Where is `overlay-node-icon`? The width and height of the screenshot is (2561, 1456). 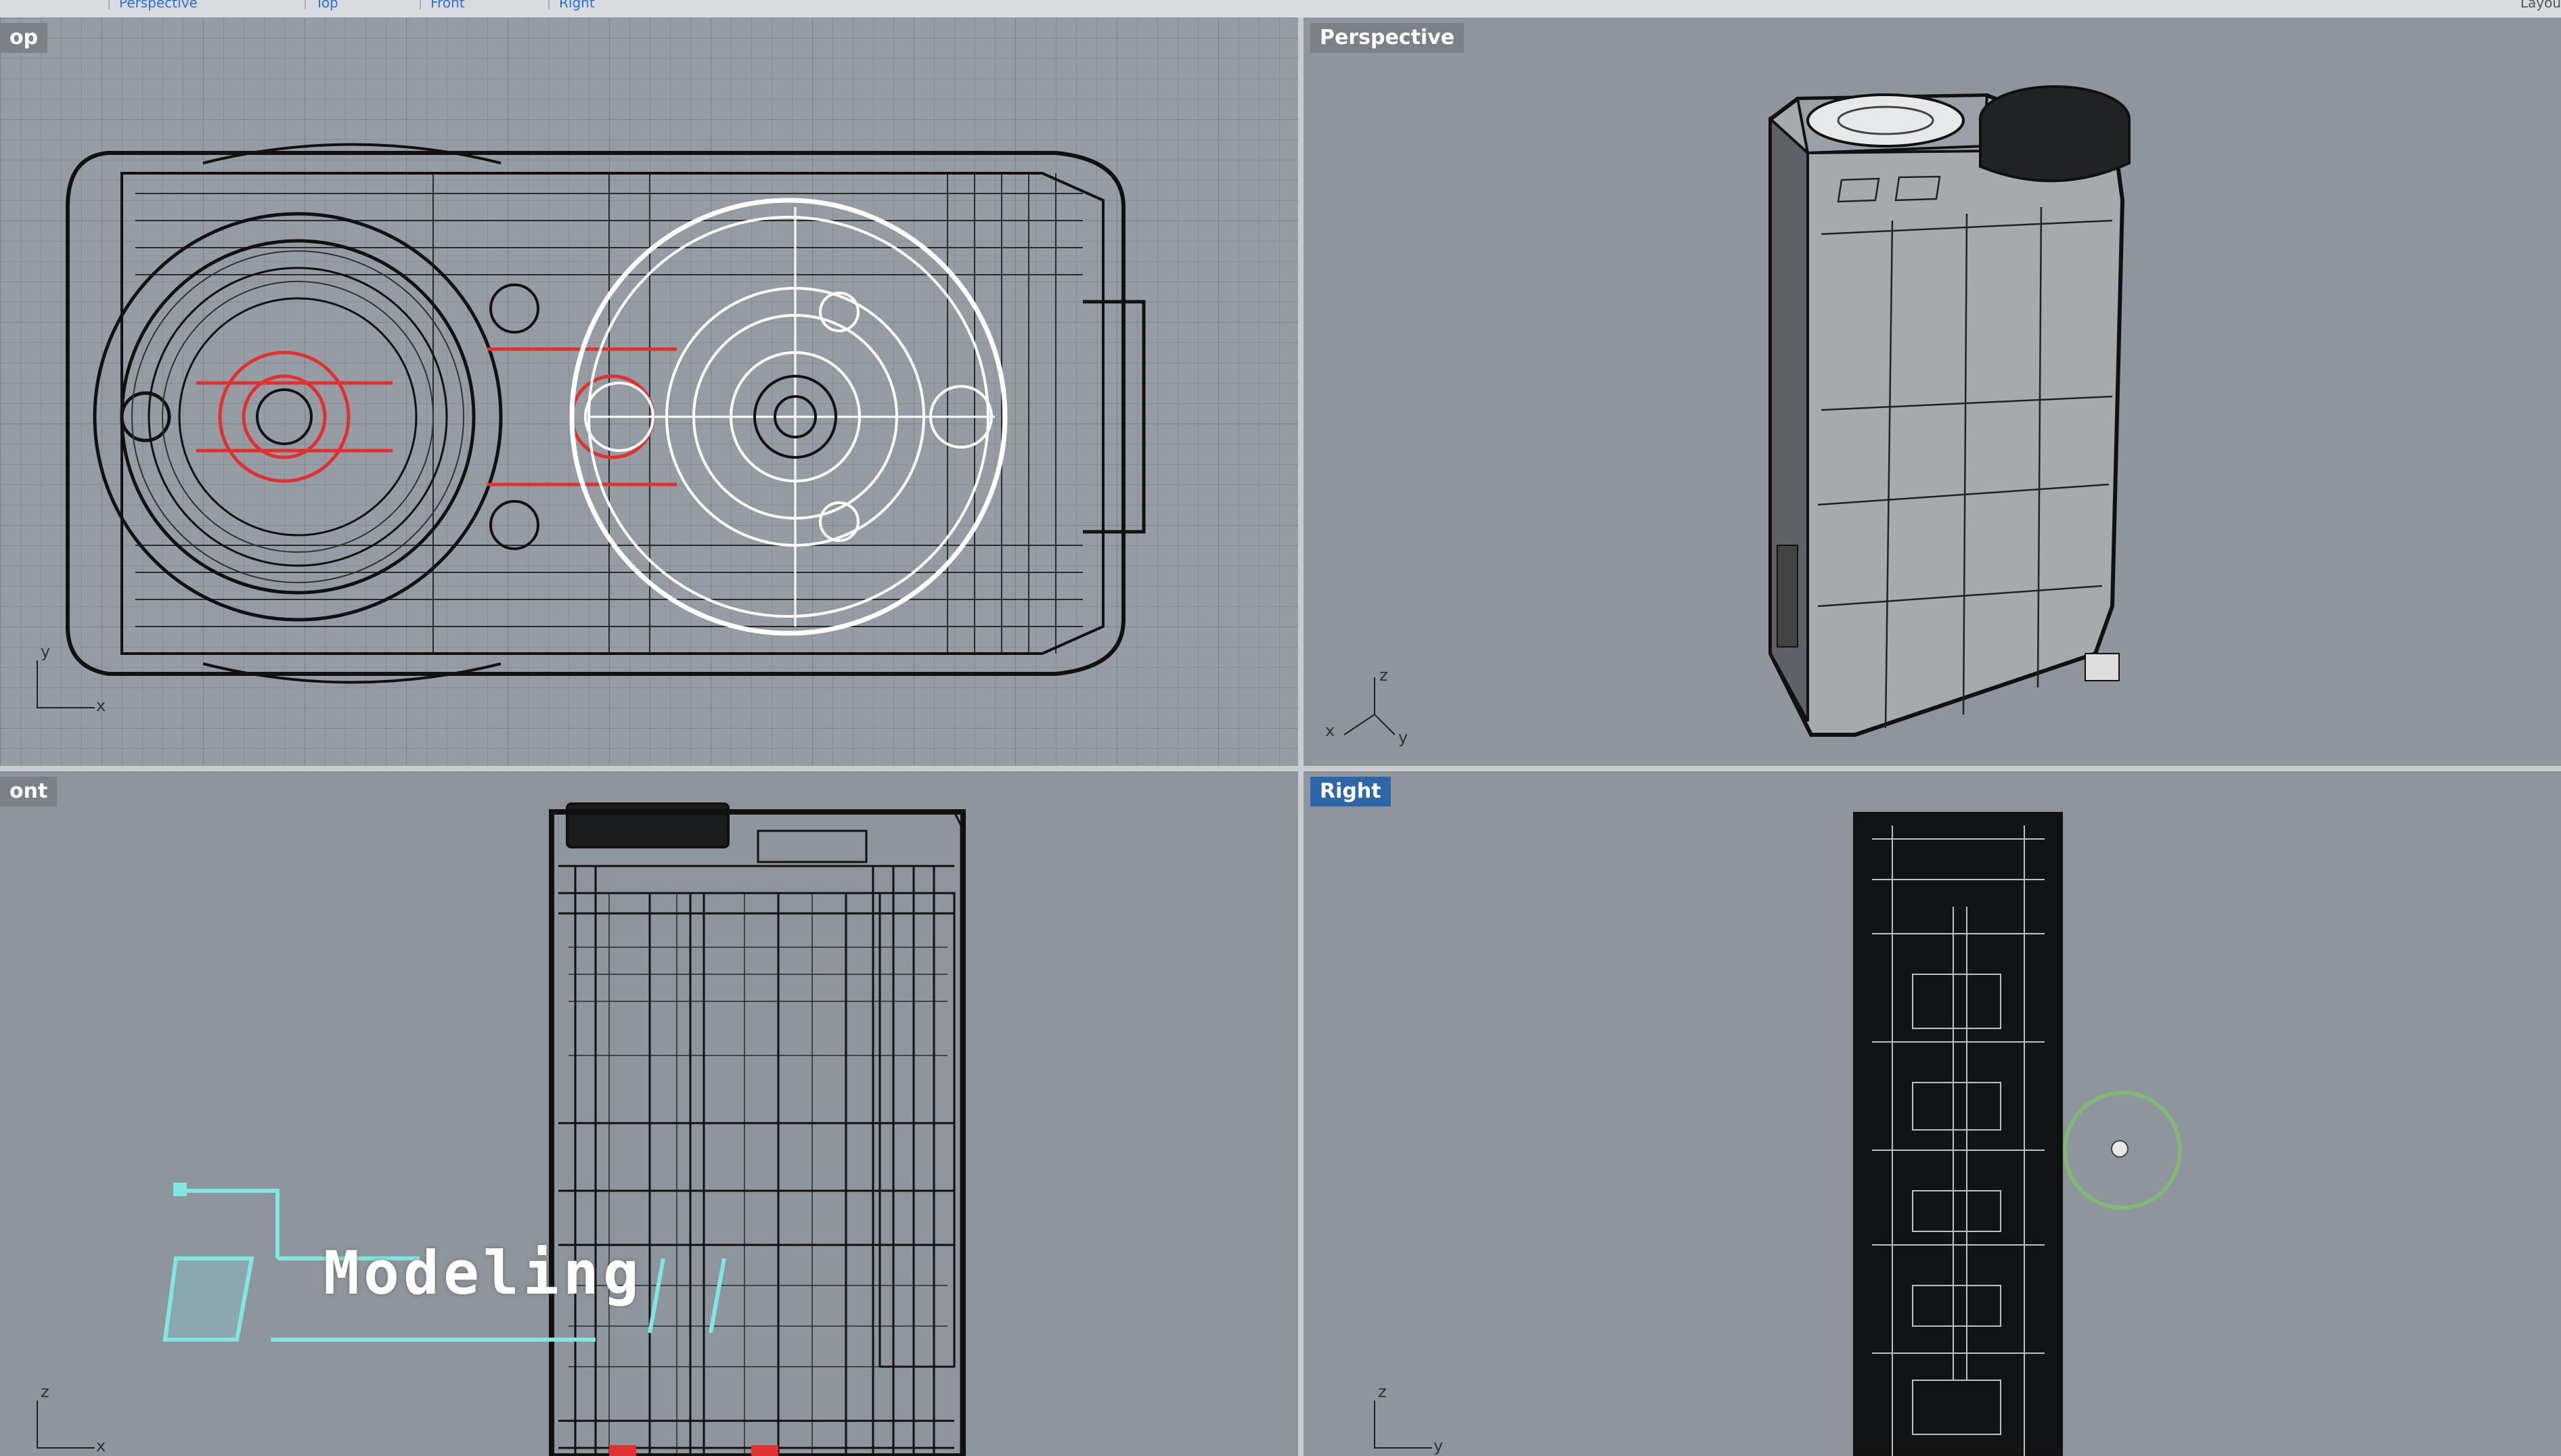 overlay-node-icon is located at coordinates (180, 1189).